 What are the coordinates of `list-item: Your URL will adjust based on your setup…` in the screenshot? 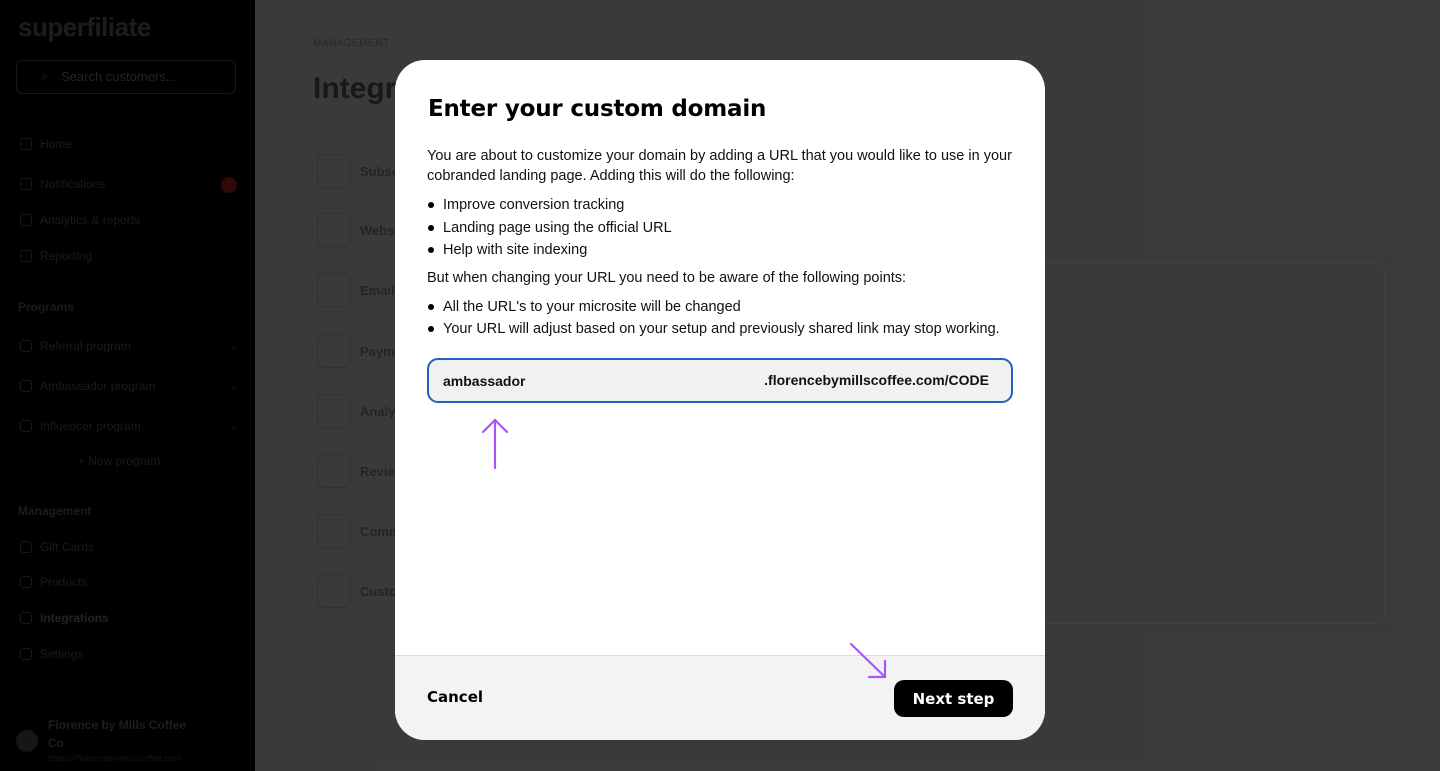 It's located at (722, 329).